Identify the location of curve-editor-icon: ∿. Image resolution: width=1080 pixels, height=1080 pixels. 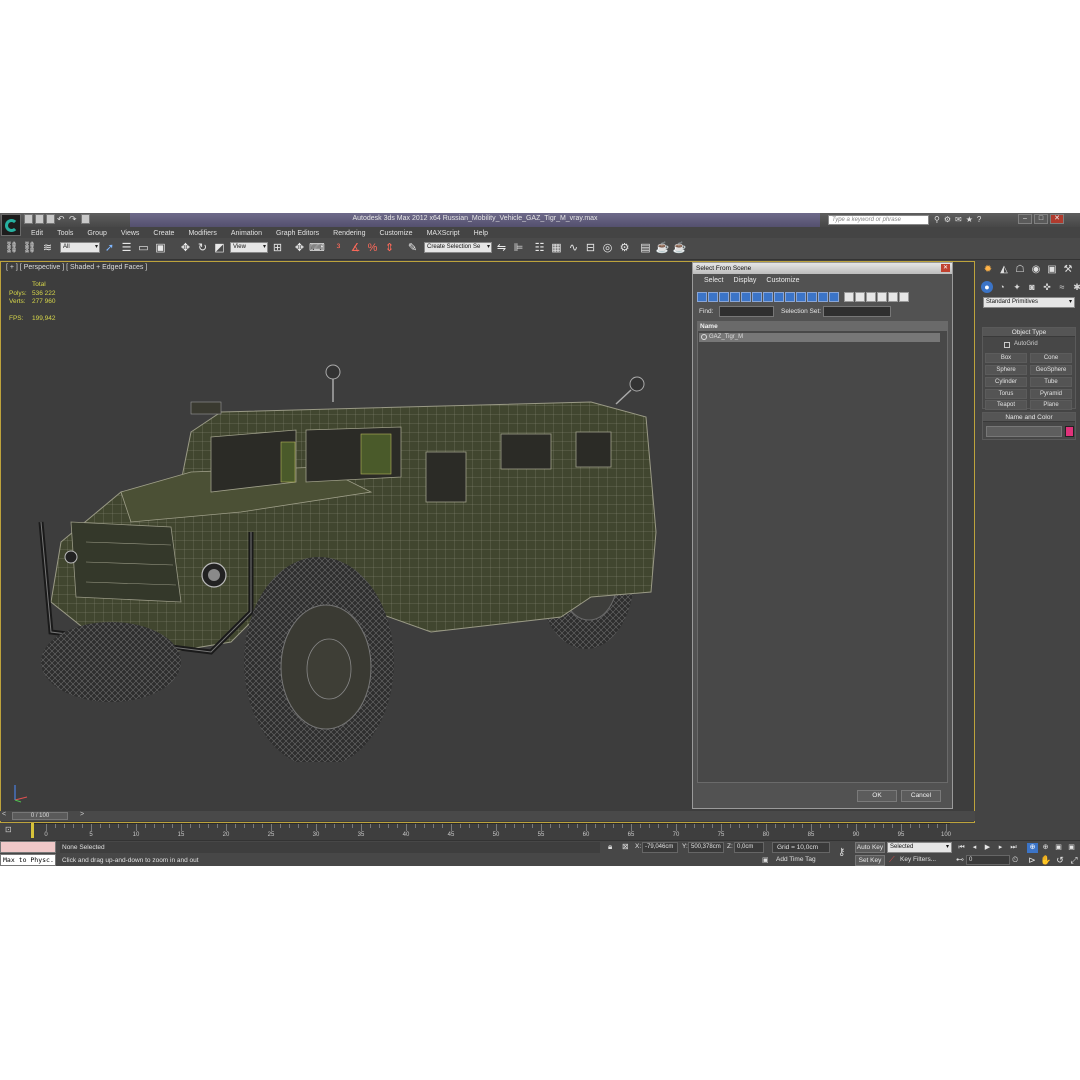
(573, 248).